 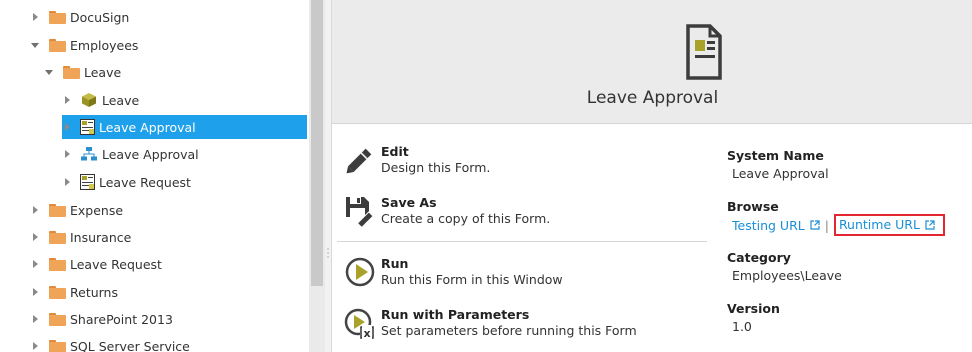 I want to click on splitter-grip-icon: · · ·, so click(x=328, y=257).